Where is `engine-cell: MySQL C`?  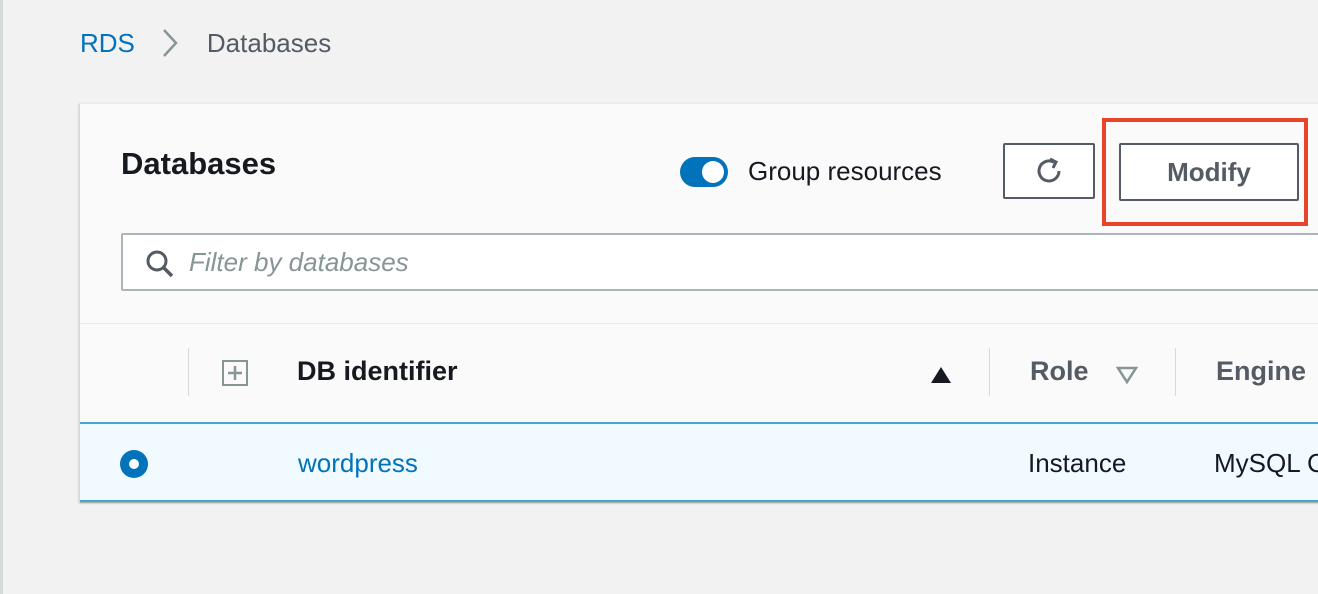 engine-cell: MySQL C is located at coordinates (1266, 463).